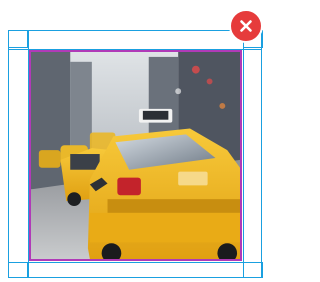  I want to click on guide-line-bottom, so click(135, 262).